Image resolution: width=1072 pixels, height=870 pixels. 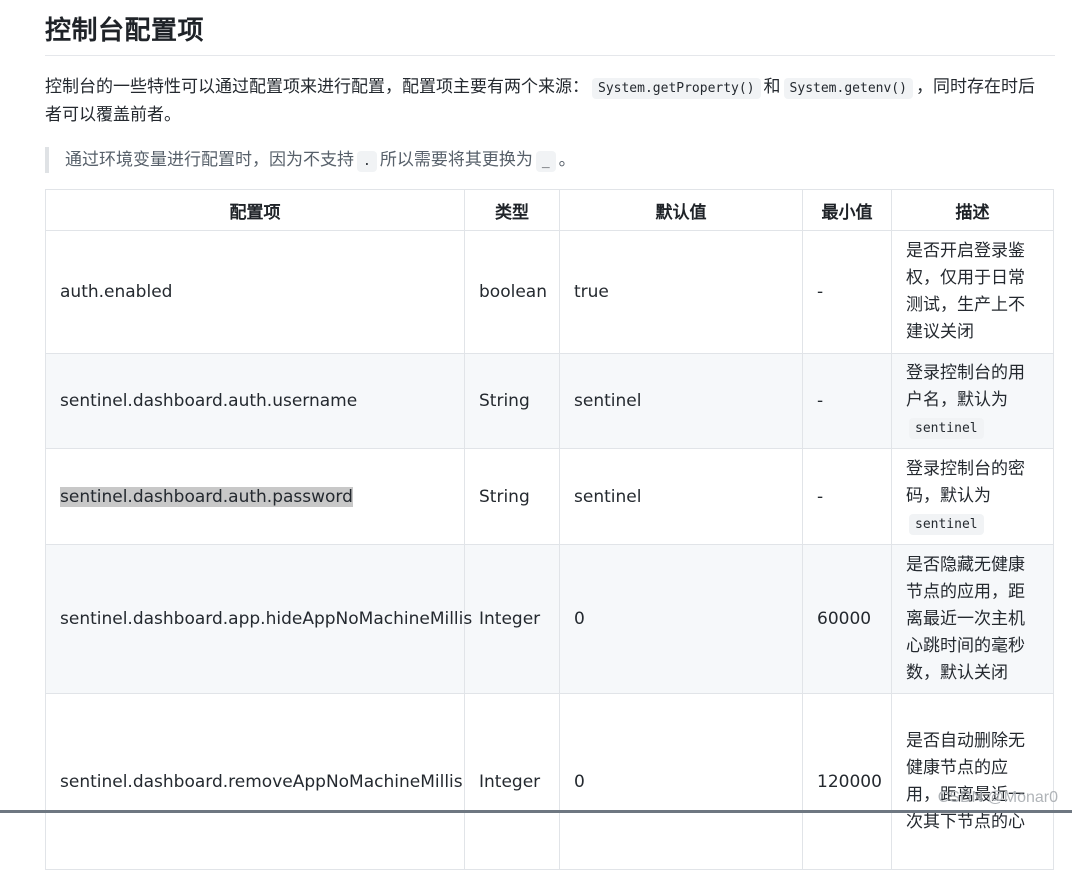 I want to click on cell-type: boolean, so click(x=512, y=292).